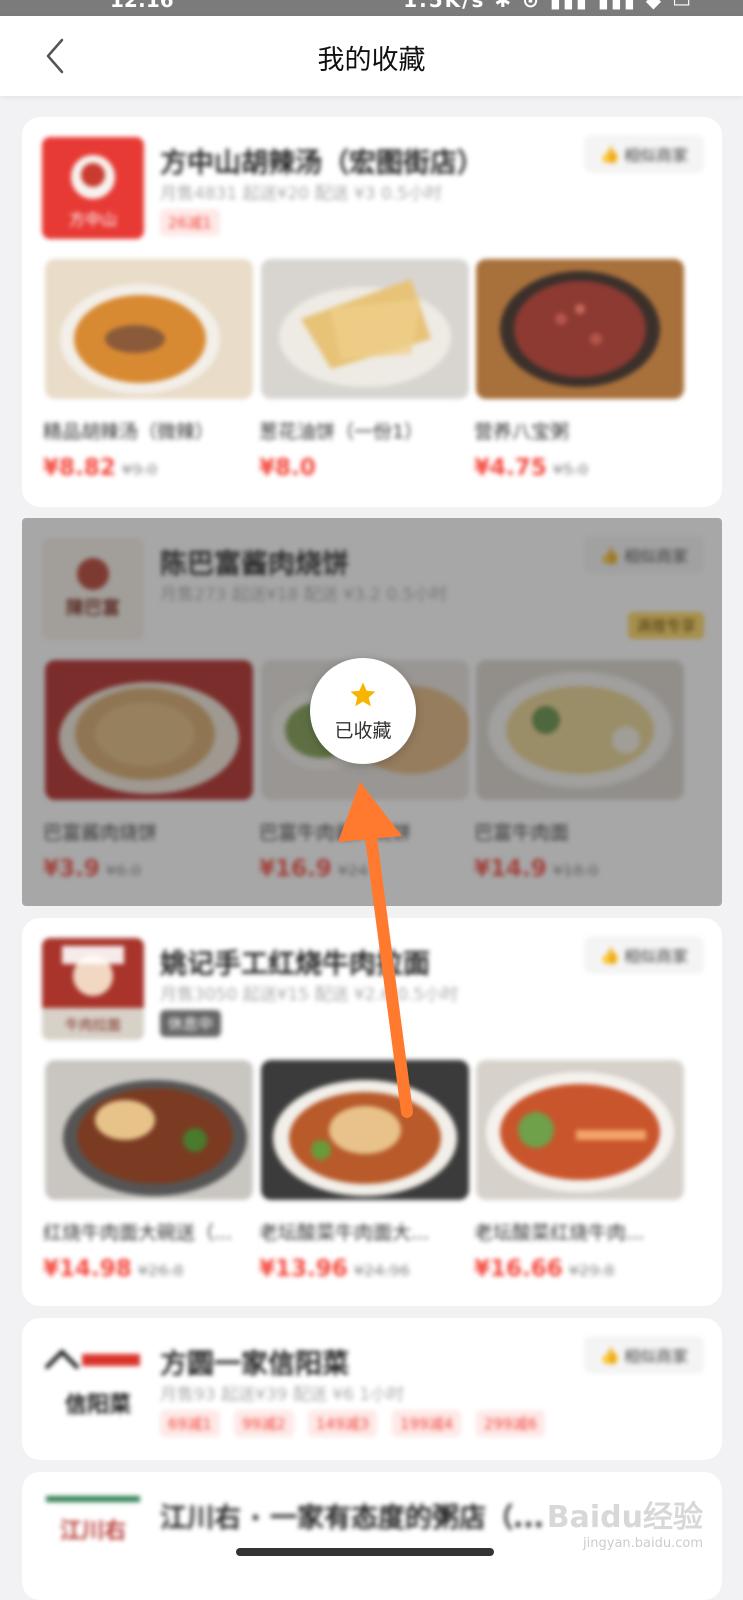 The height and width of the screenshot is (1600, 743). I want to click on store-logo-text: 江川右, so click(93, 1531).